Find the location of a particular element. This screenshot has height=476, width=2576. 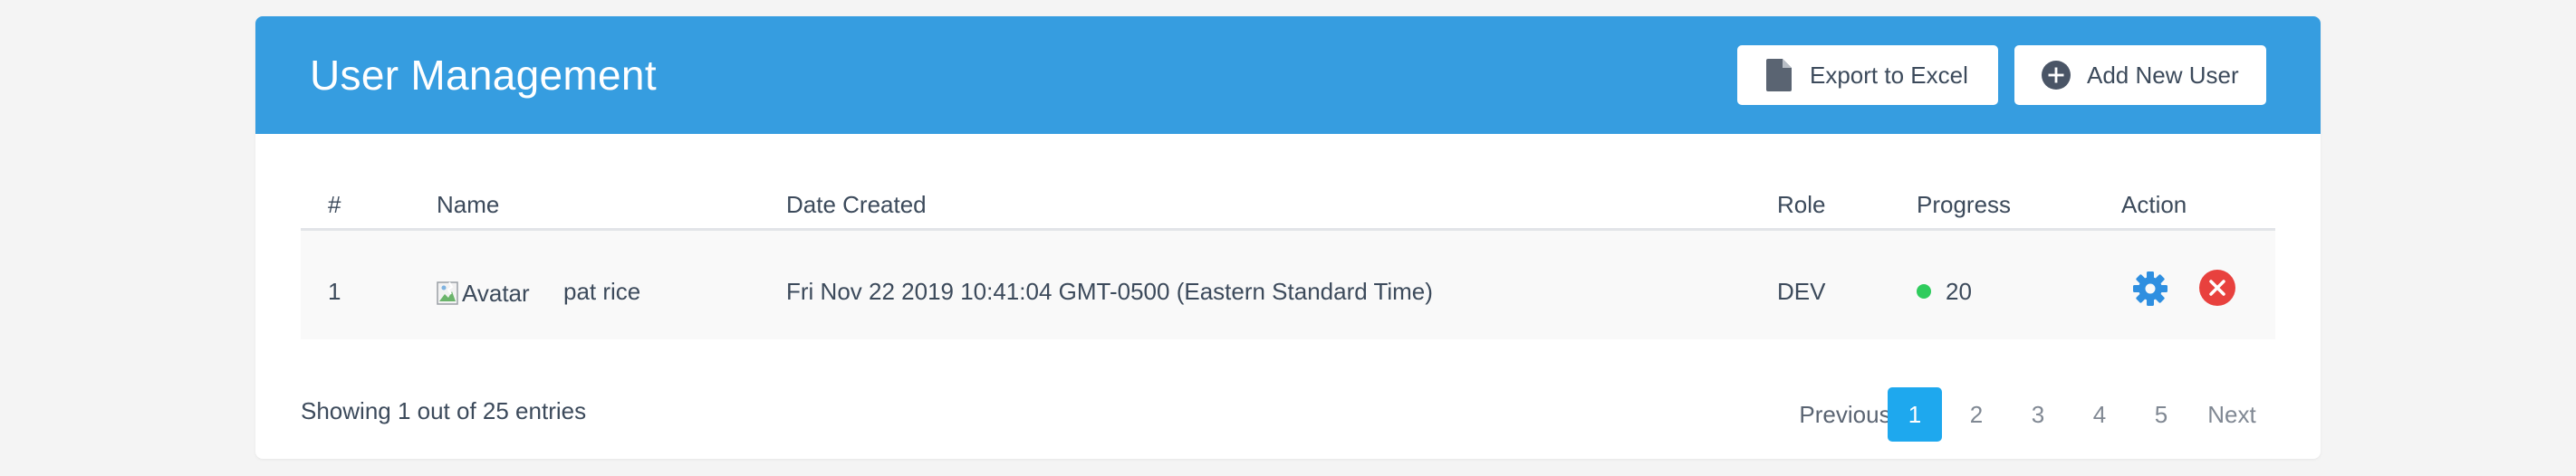

pagination-page-5: 5 is located at coordinates (2161, 414).